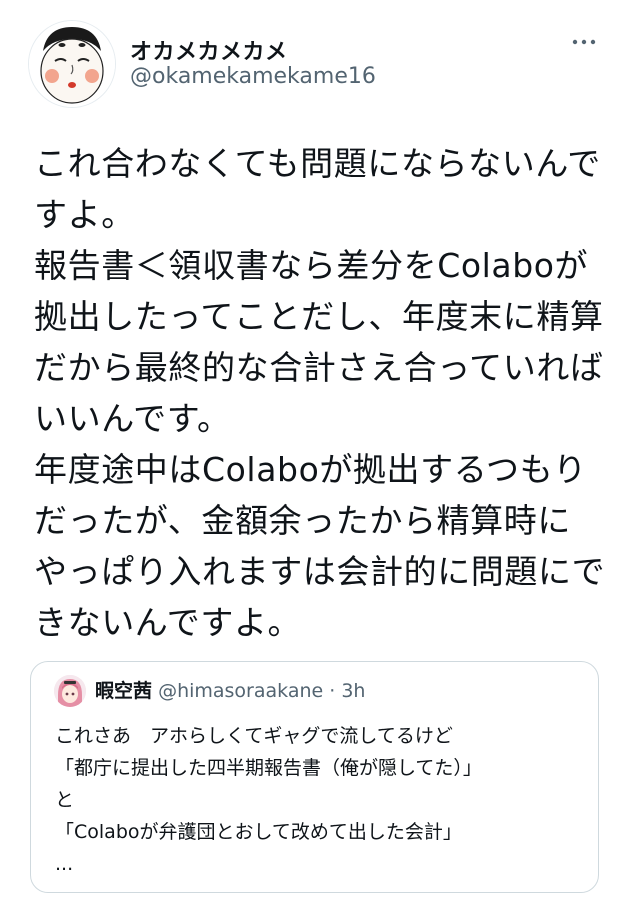  Describe the element at coordinates (132, 418) in the screenshot. I see `tweet-text-line: いいんです。` at that location.